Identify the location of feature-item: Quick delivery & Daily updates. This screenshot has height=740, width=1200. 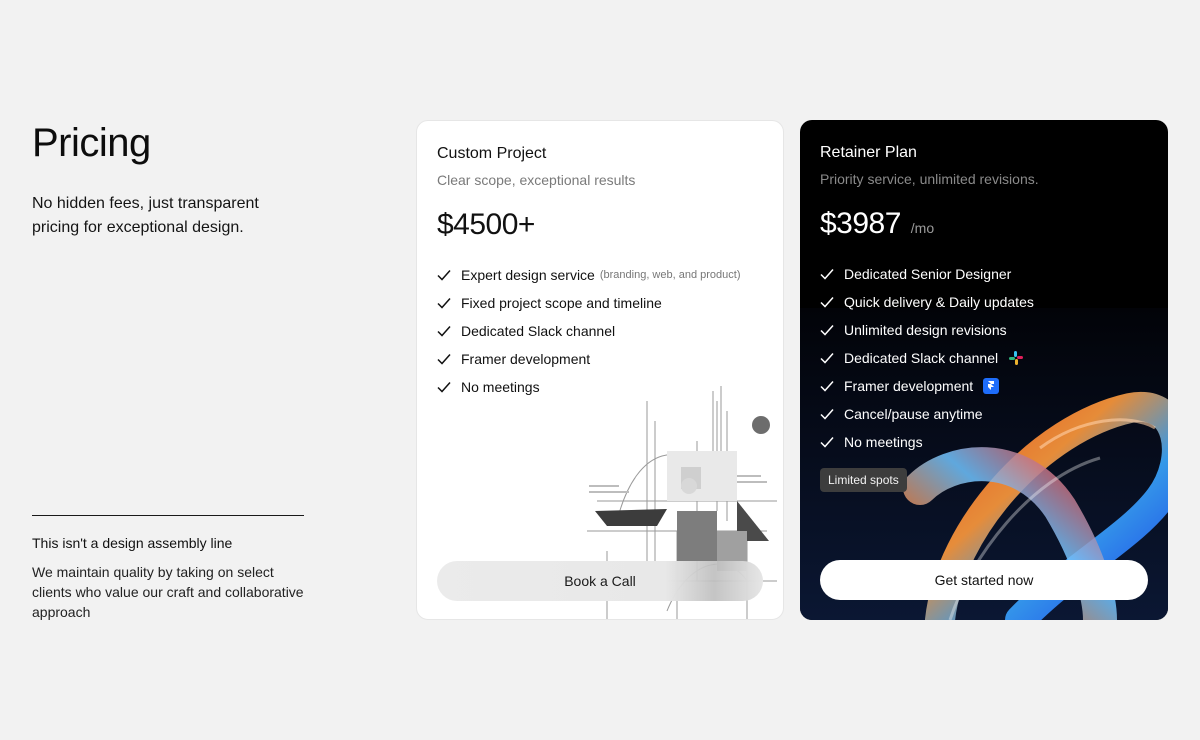
(984, 302).